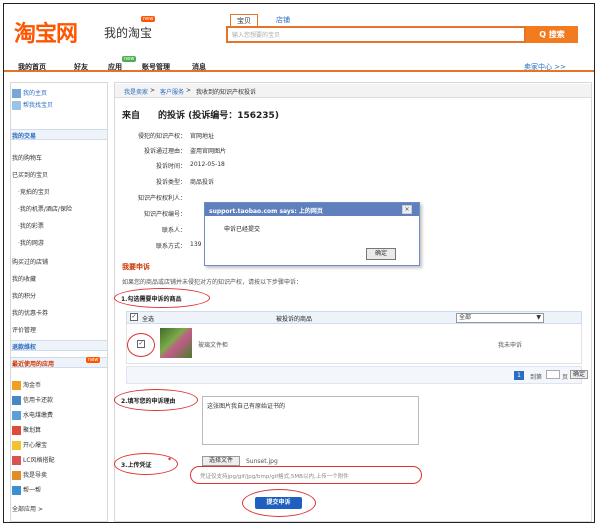 This screenshot has height=527, width=600. What do you see at coordinates (31, 225) in the screenshot?
I see `sidebar-item-lottery: ·我的彩票` at bounding box center [31, 225].